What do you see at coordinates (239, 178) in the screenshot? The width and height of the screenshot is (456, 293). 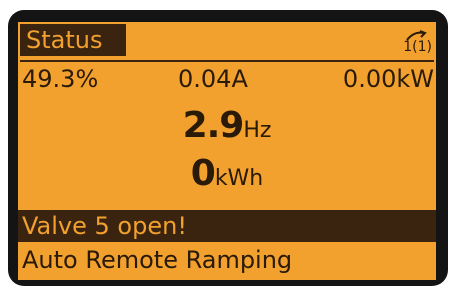 I see `energy-unit: kWh` at bounding box center [239, 178].